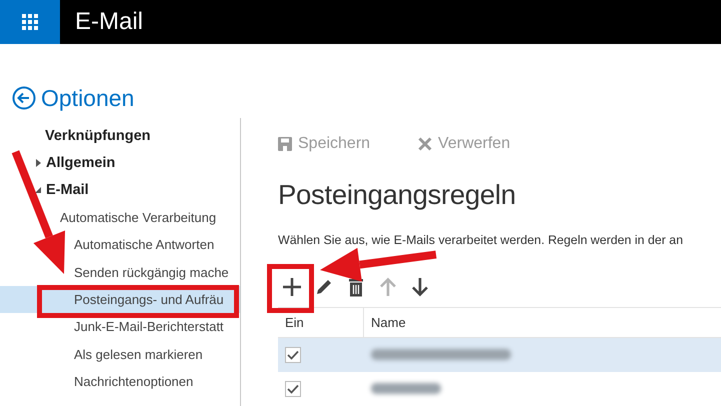  I want to click on page-title: Posteingangsregeln, so click(397, 194).